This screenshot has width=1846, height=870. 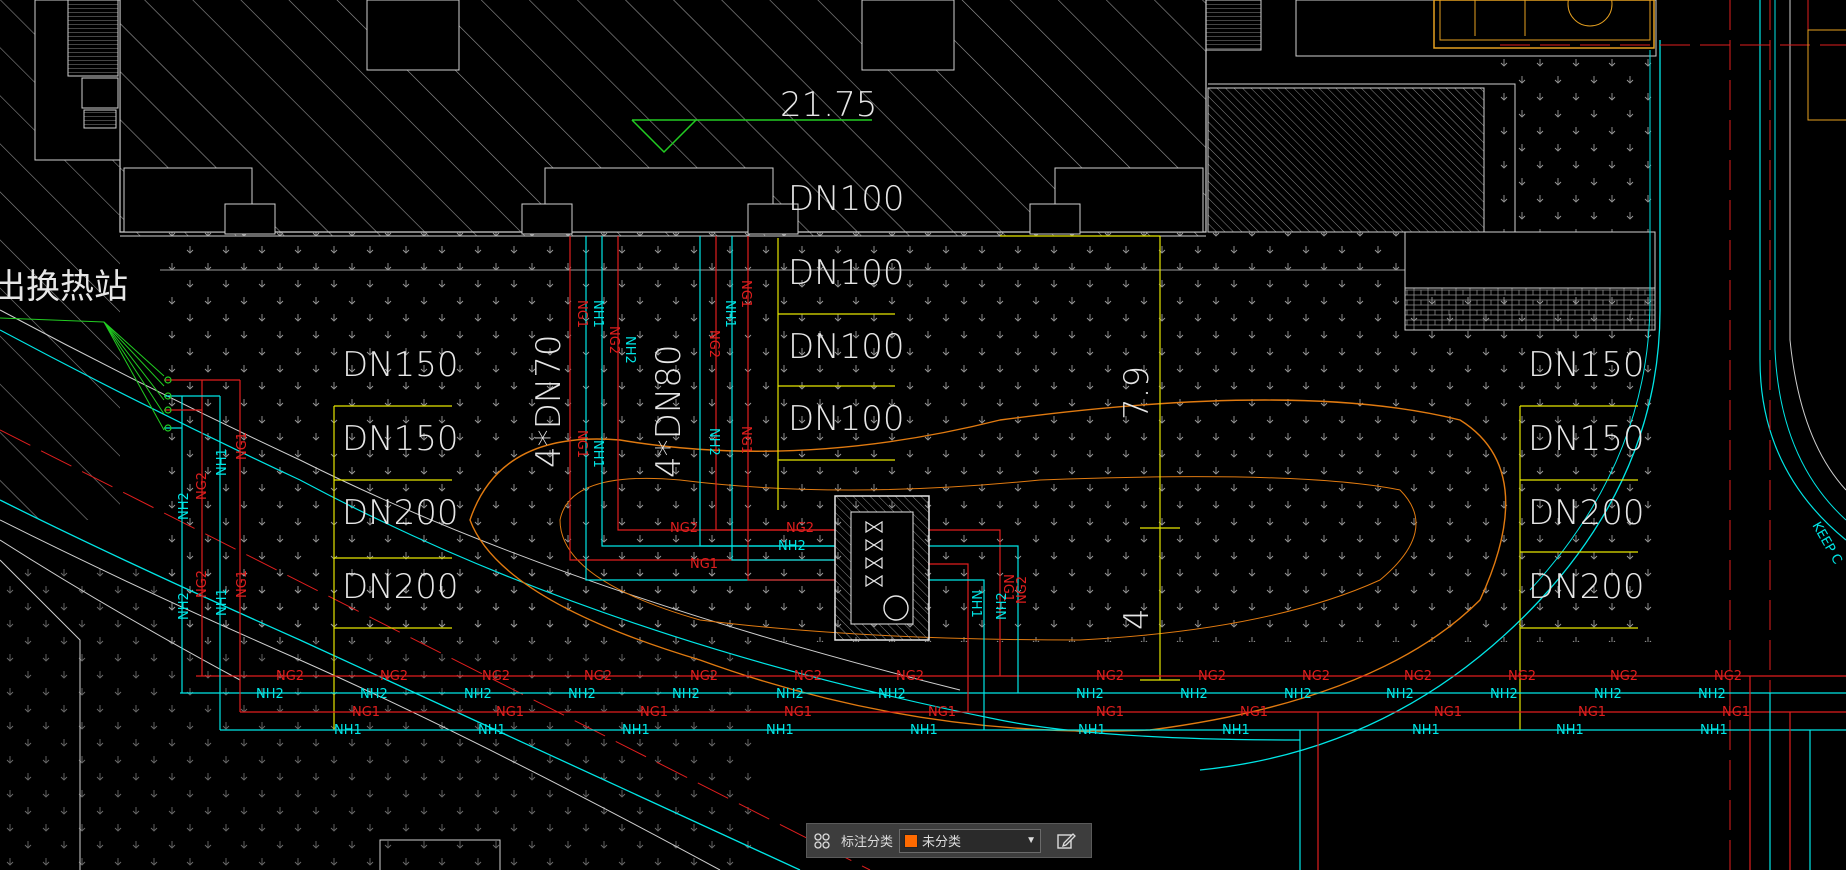 What do you see at coordinates (822, 841) in the screenshot?
I see `grid-icon` at bounding box center [822, 841].